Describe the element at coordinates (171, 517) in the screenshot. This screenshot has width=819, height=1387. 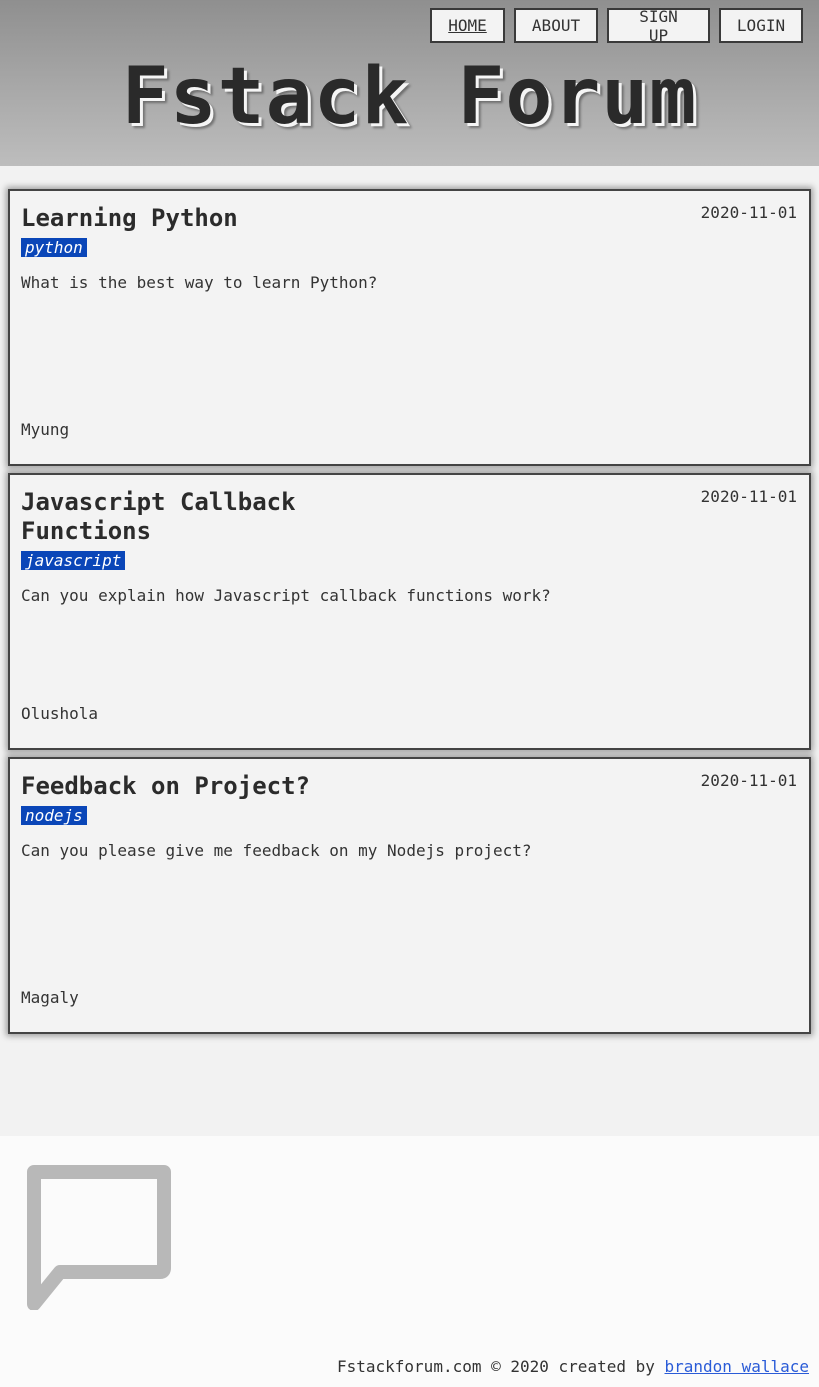
I see `post-title: Javascript Callback Functions` at that location.